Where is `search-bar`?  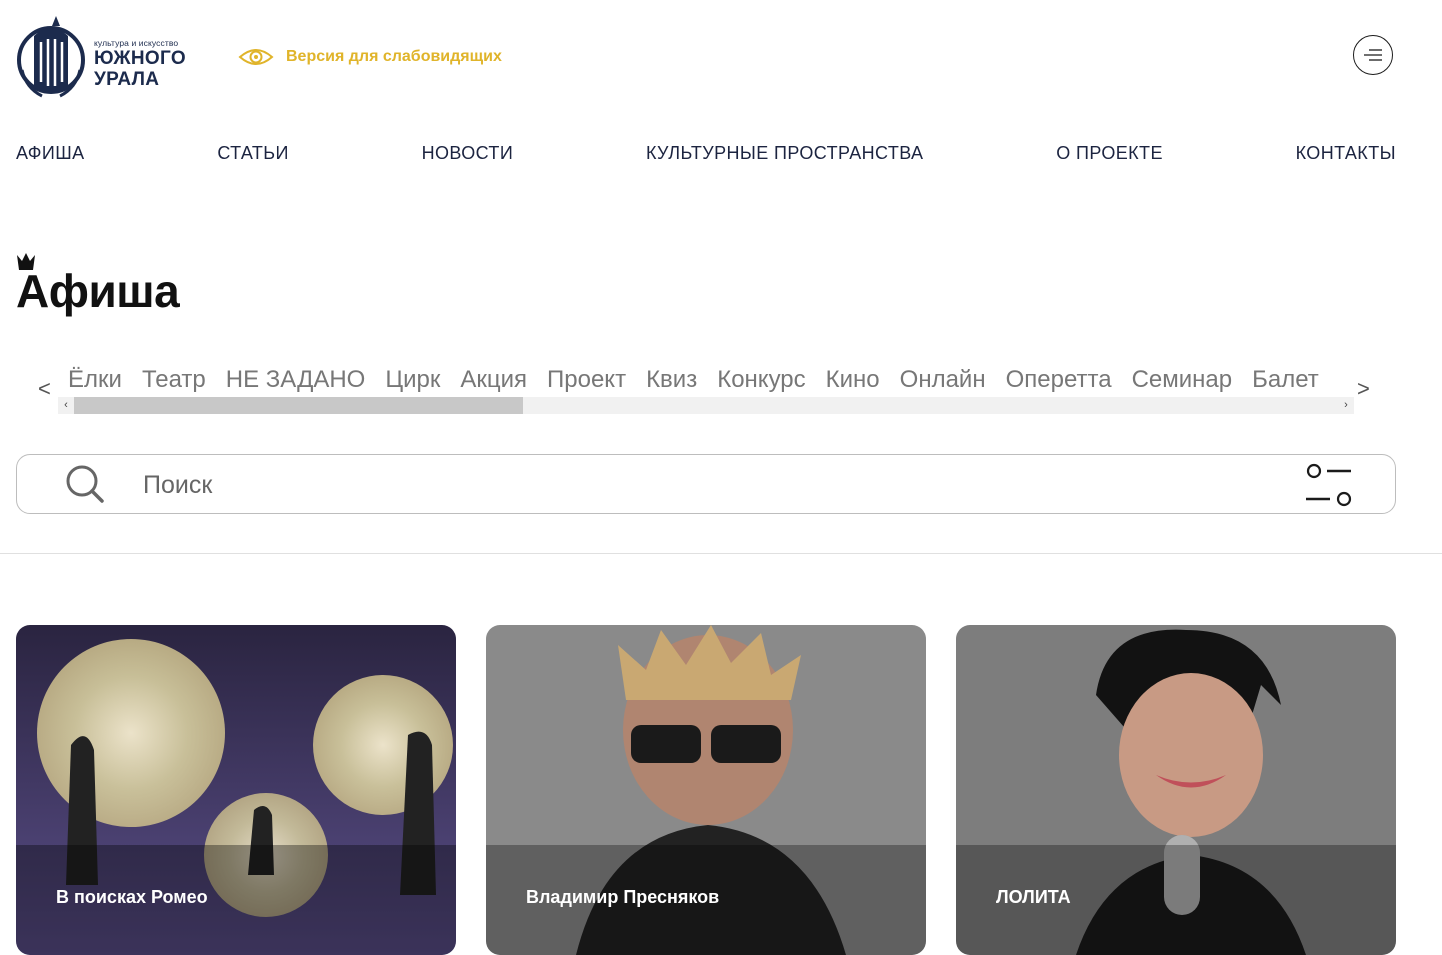 search-bar is located at coordinates (706, 484).